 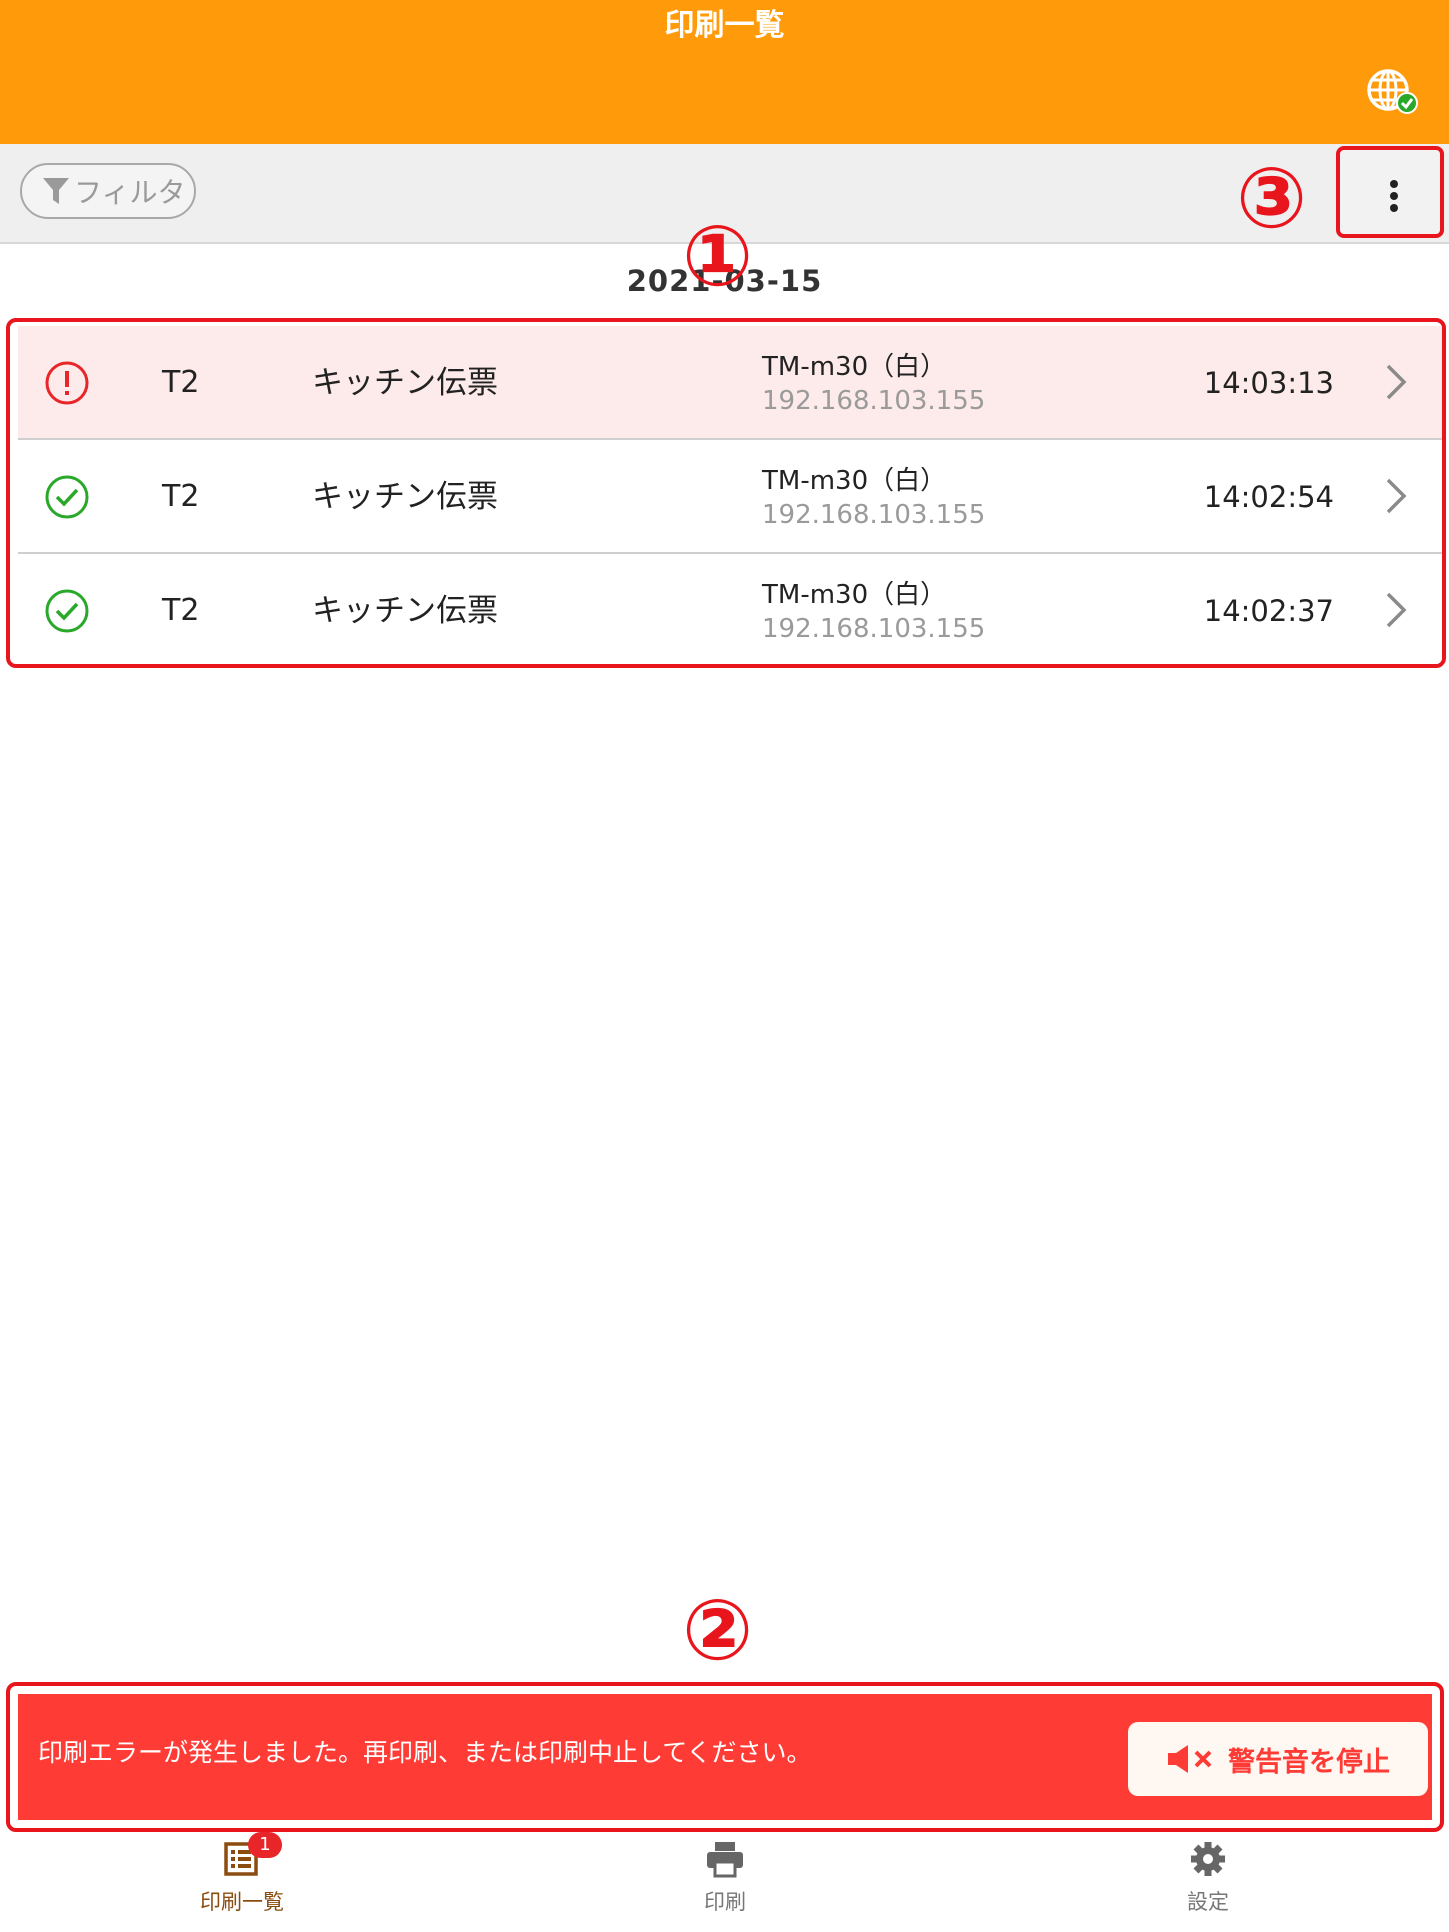 I want to click on error-banner: 印刷エラーが発生しました。再印刷、または印刷中止してください。 警告音を停止, so click(x=725, y=1757).